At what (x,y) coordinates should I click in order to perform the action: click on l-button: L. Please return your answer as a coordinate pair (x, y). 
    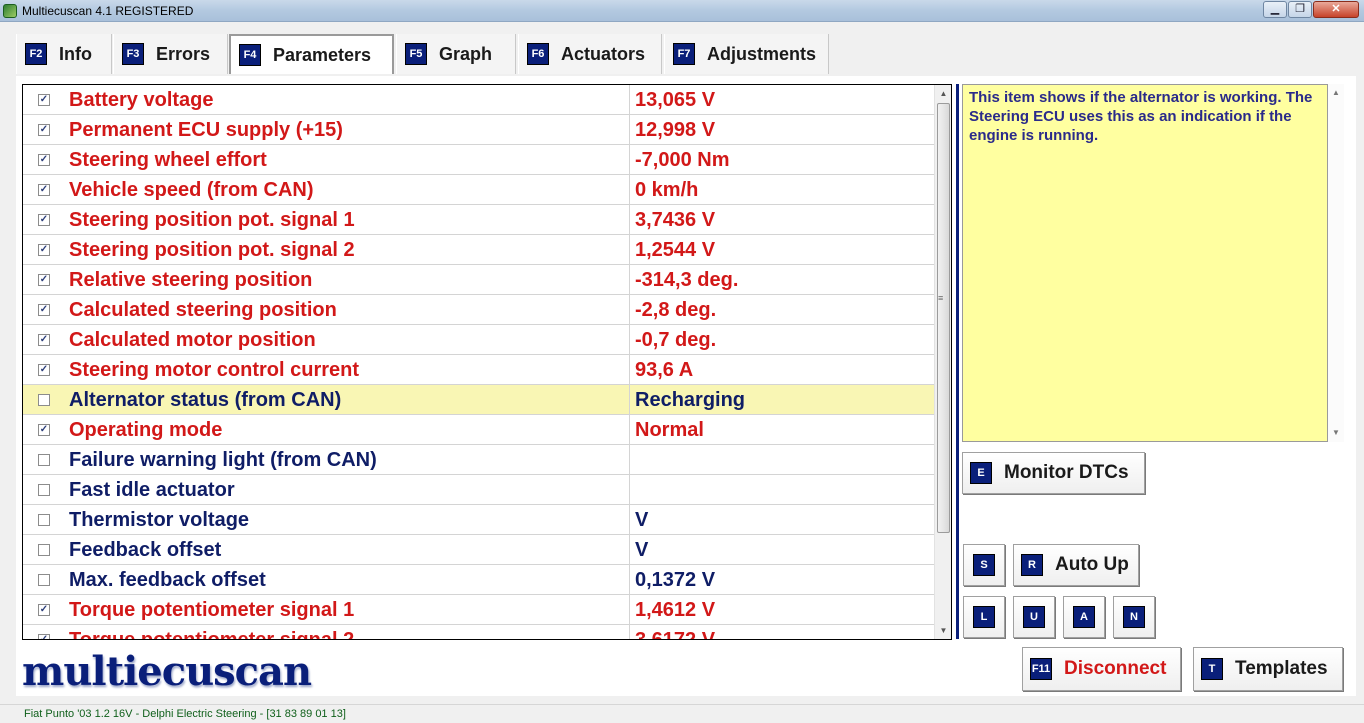
    Looking at the image, I should click on (984, 617).